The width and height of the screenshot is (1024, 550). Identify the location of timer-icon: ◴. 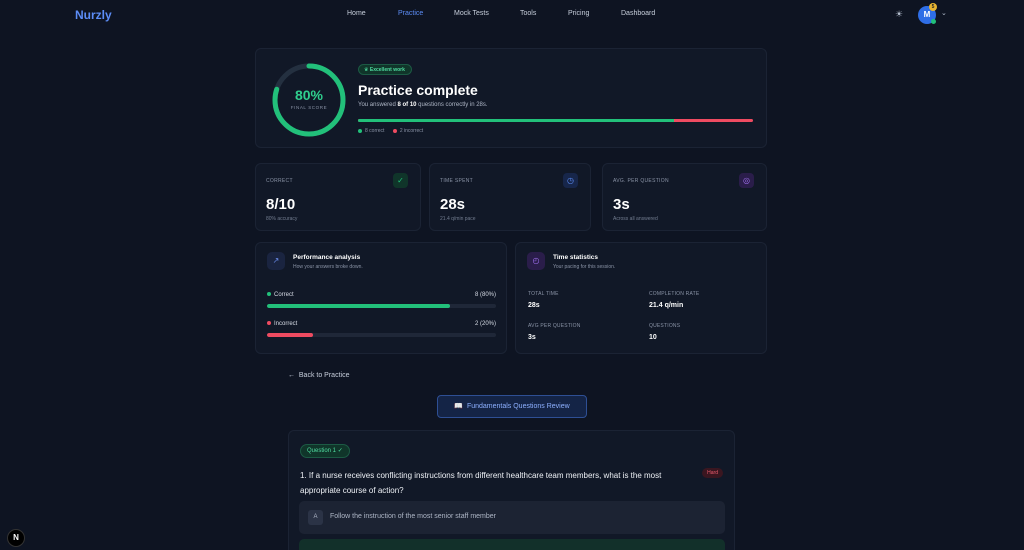
(536, 261).